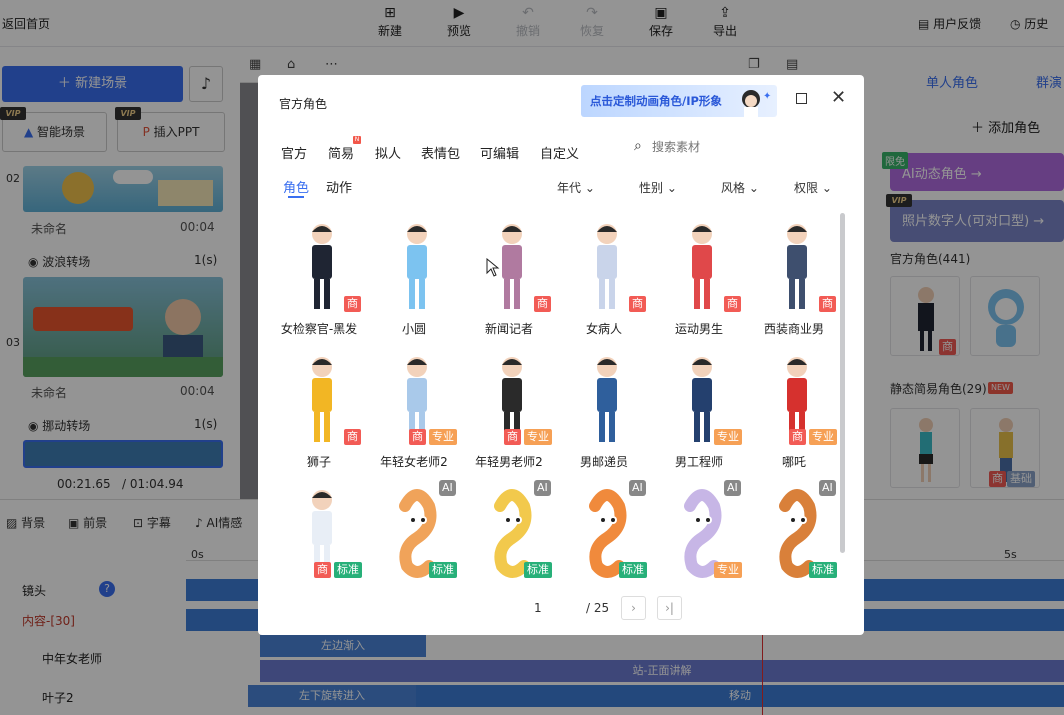 This screenshot has width=1064, height=715. I want to click on grid-scrollbar, so click(842, 383).